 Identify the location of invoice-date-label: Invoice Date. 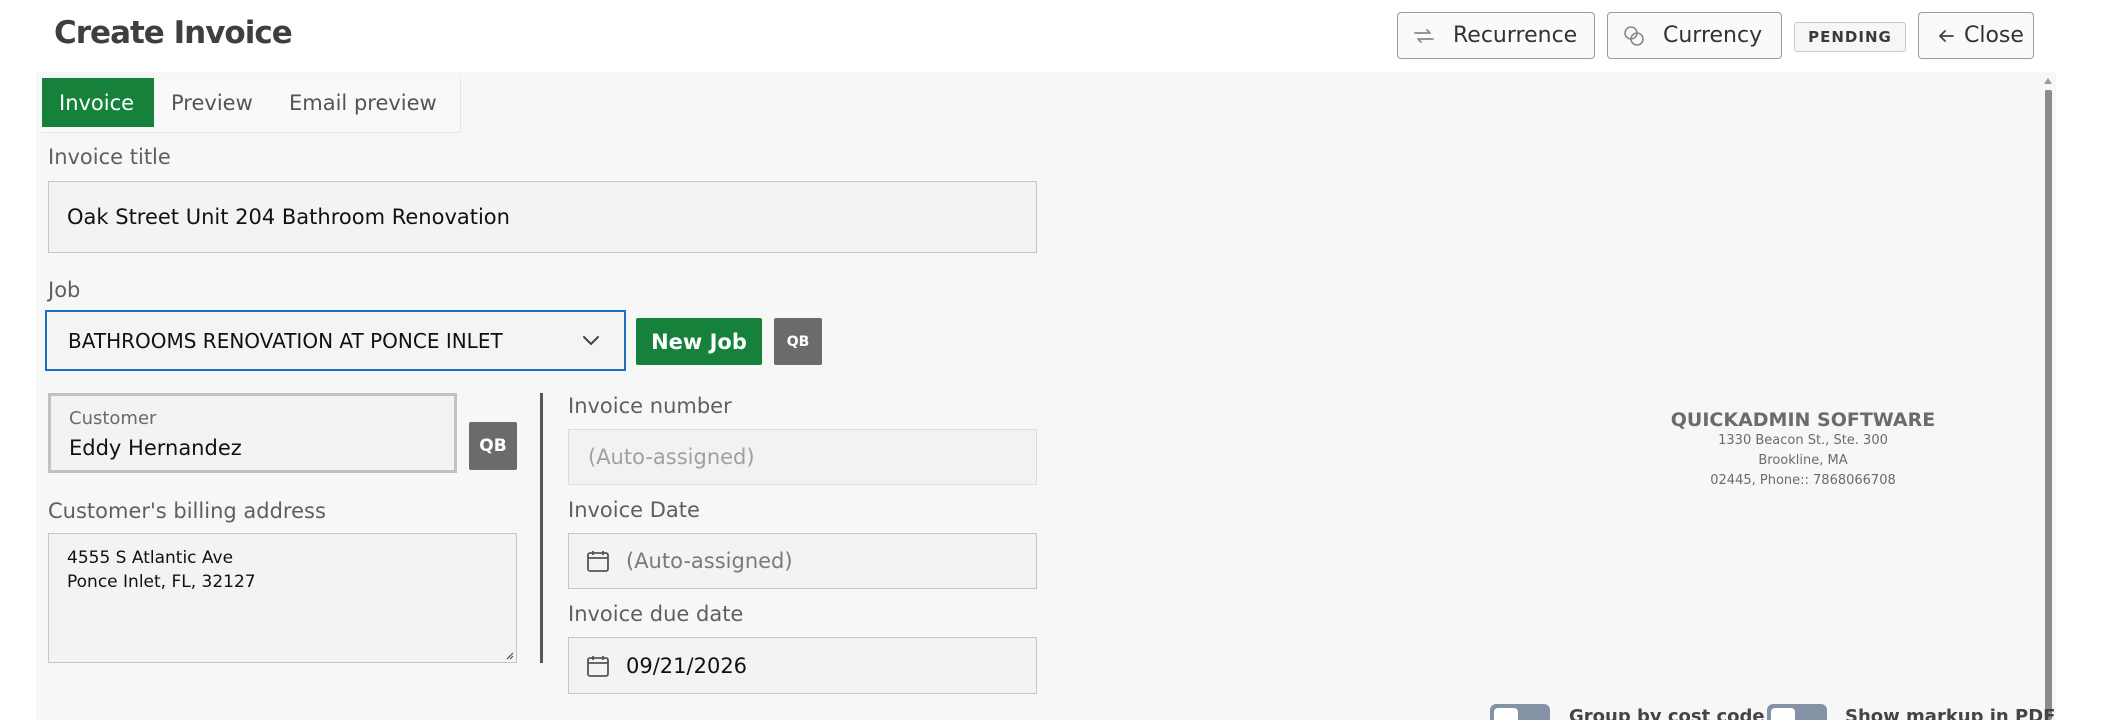
(634, 510).